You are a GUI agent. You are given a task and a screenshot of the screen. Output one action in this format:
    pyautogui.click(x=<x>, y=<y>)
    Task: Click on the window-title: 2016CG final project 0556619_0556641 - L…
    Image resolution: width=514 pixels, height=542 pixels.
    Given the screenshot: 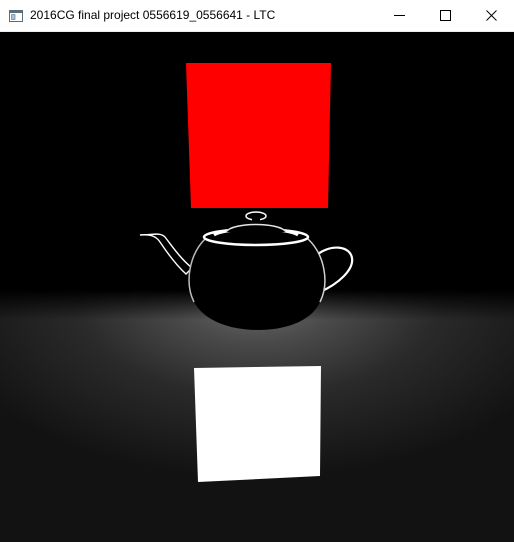 What is the action you would take?
    pyautogui.click(x=153, y=15)
    